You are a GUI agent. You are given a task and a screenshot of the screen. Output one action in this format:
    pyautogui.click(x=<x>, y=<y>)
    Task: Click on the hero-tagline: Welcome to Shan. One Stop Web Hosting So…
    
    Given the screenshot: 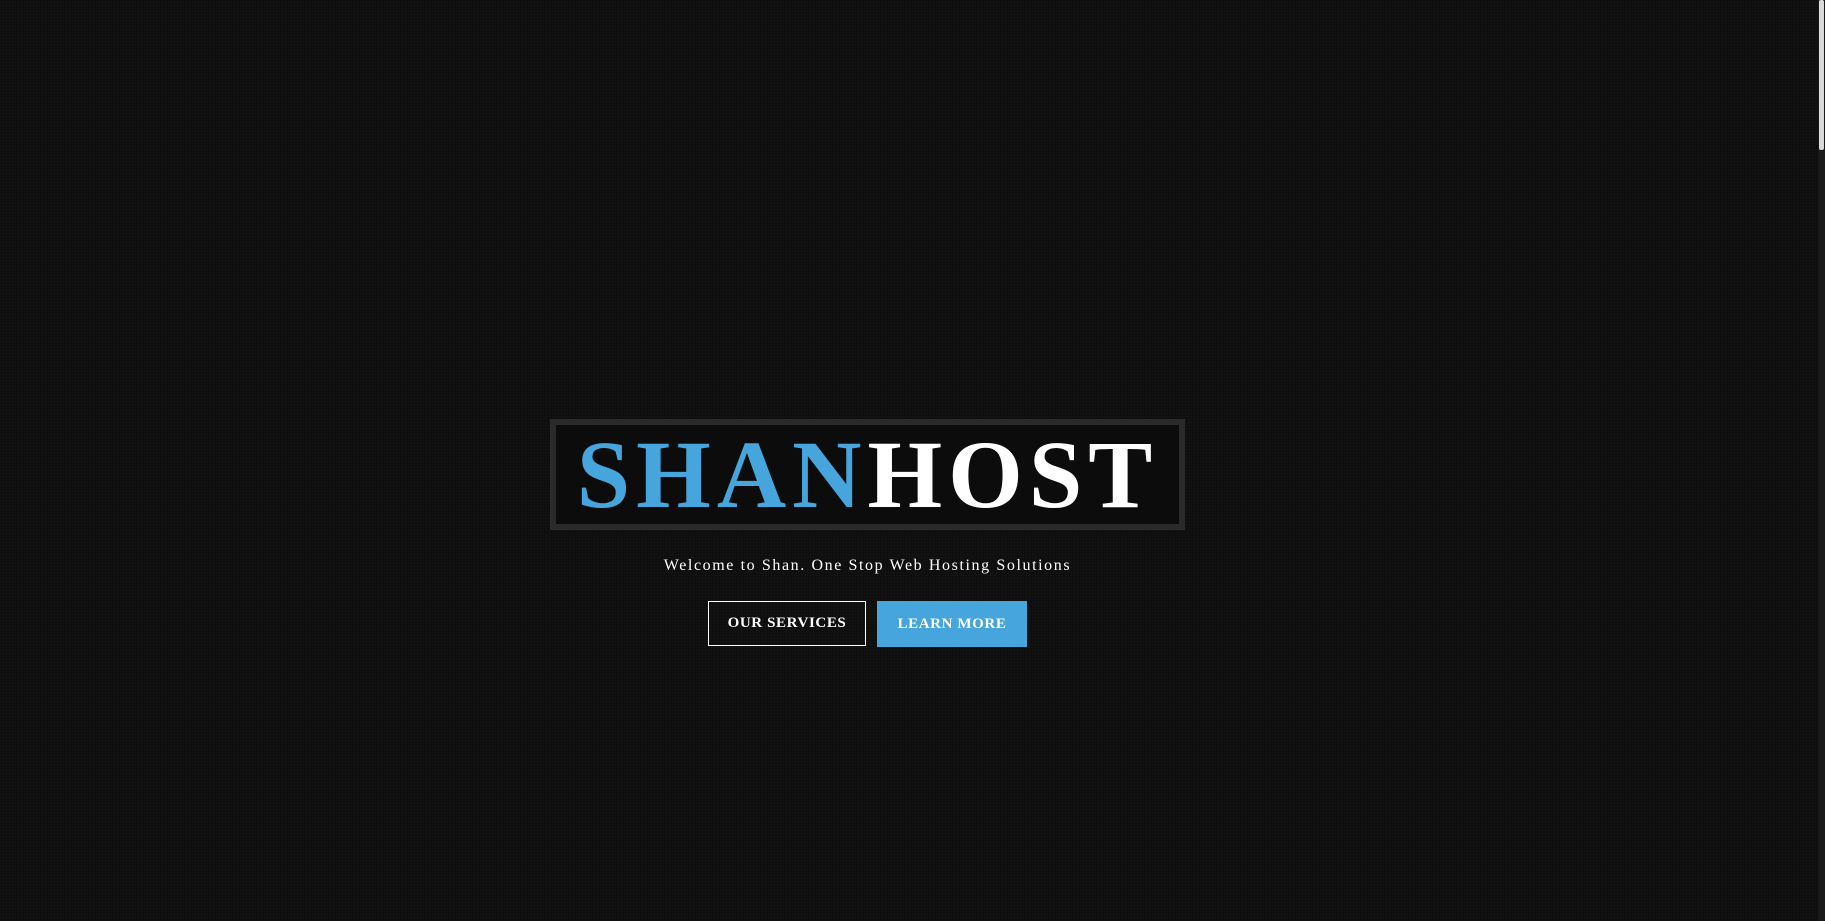 What is the action you would take?
    pyautogui.click(x=867, y=565)
    